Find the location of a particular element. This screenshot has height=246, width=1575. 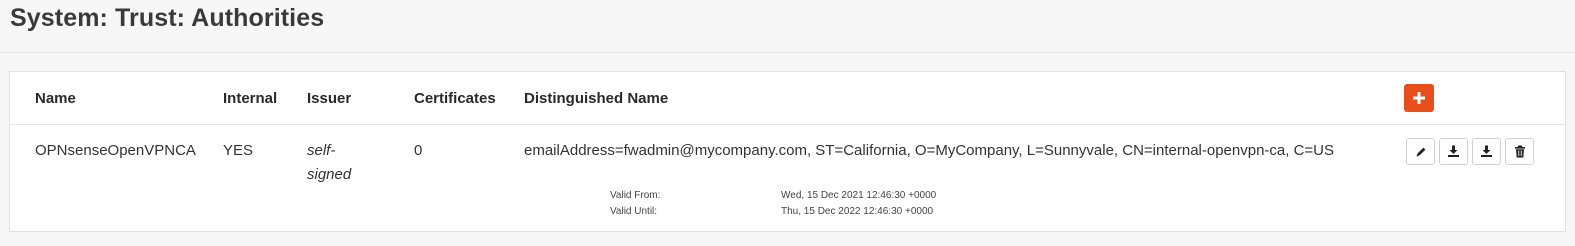

cell-certificates: 0 is located at coordinates (418, 150).